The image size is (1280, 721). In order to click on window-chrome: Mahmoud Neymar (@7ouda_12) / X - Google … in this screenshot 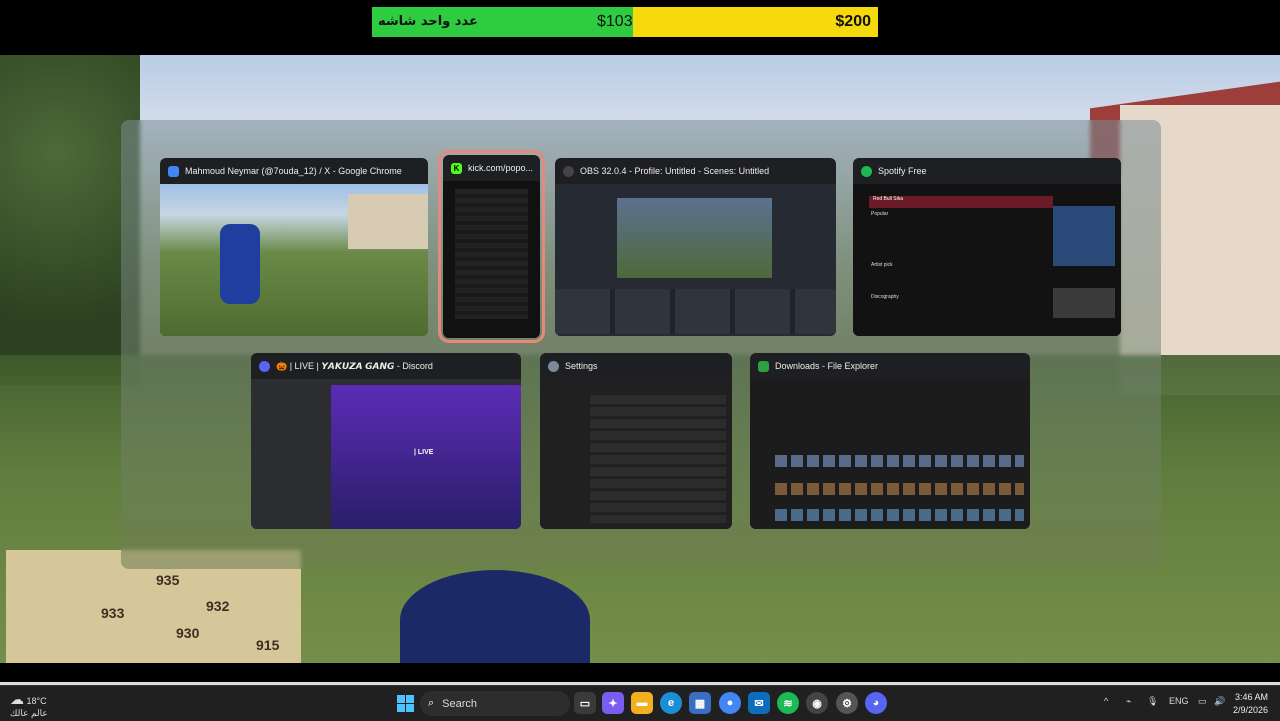, I will do `click(294, 247)`.